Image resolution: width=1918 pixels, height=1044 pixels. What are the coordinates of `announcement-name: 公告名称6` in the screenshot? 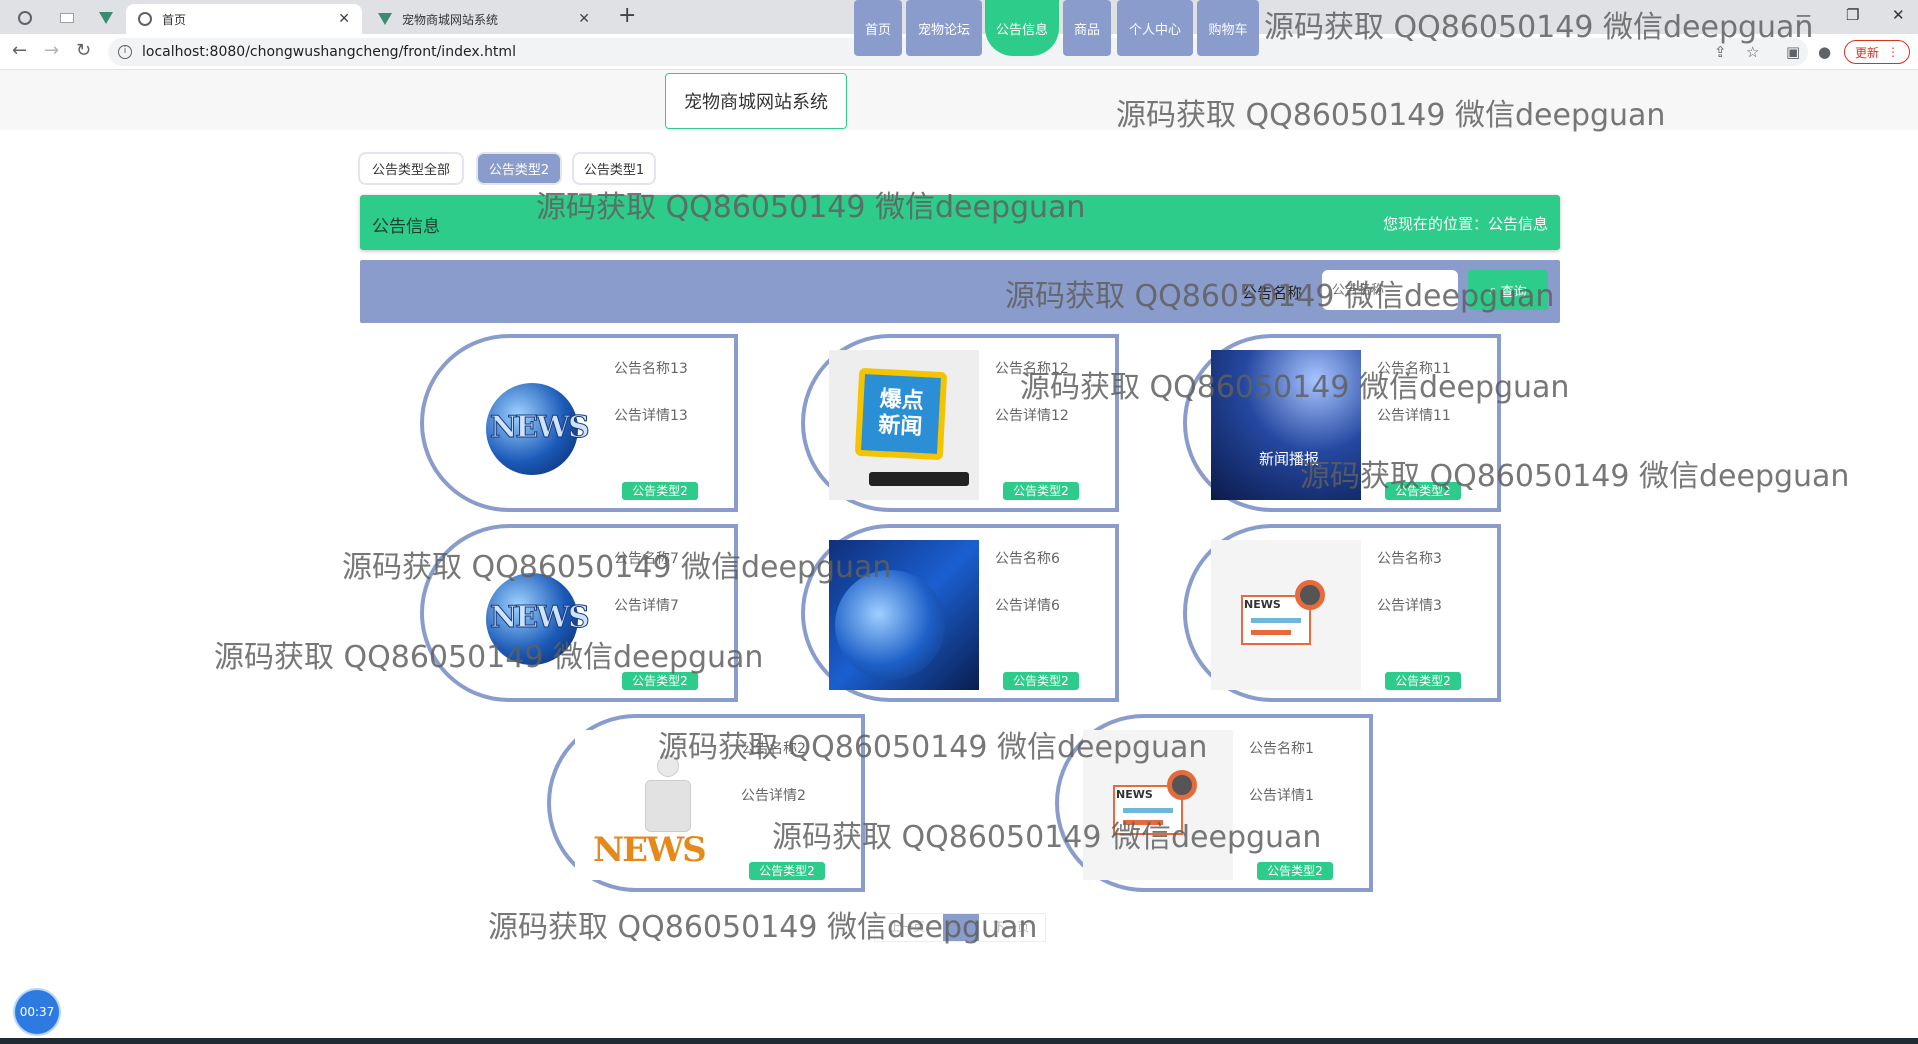 It's located at (1027, 558).